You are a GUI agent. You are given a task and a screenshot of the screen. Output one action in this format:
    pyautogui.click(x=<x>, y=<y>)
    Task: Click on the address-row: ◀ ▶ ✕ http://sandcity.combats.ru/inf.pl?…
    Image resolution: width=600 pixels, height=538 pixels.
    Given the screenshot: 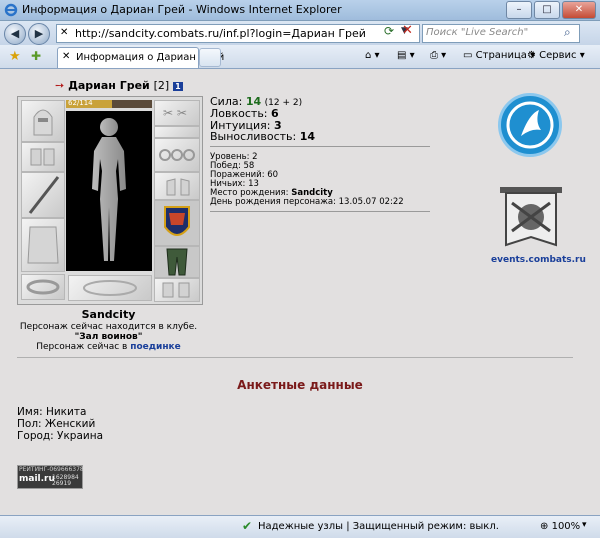 What is the action you would take?
    pyautogui.click(x=300, y=33)
    